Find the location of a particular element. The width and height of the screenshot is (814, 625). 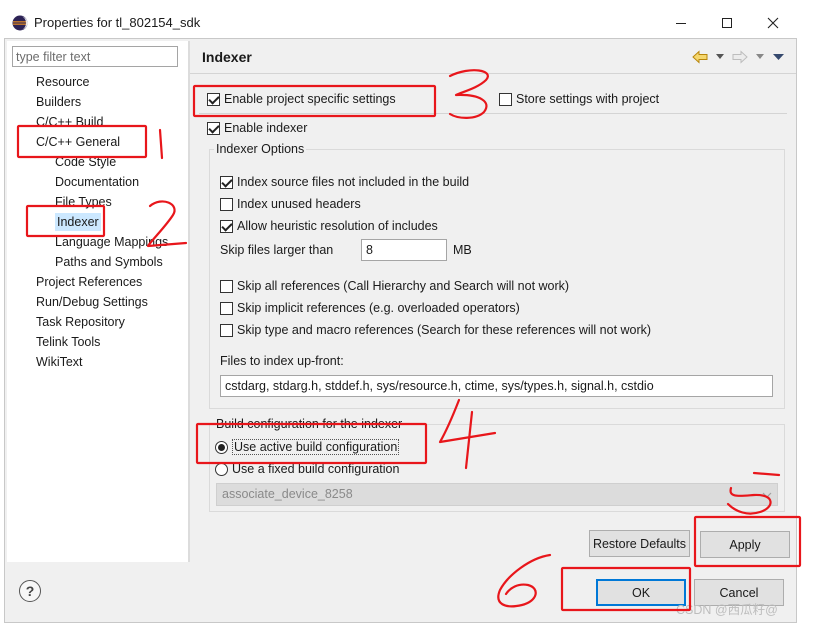

minimize-icon is located at coordinates (681, 23).